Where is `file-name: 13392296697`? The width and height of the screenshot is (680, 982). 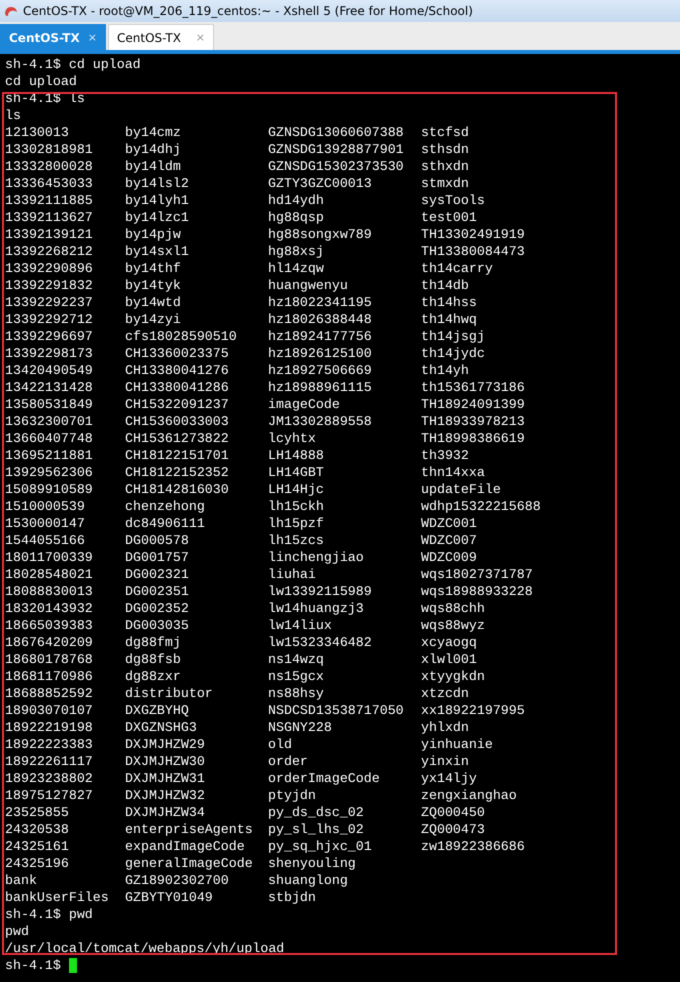
file-name: 13392296697 is located at coordinates (49, 336).